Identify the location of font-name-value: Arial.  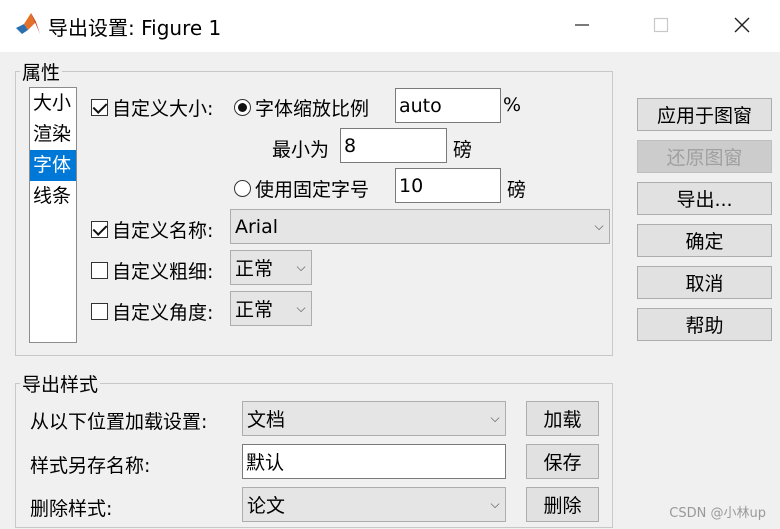
(257, 226).